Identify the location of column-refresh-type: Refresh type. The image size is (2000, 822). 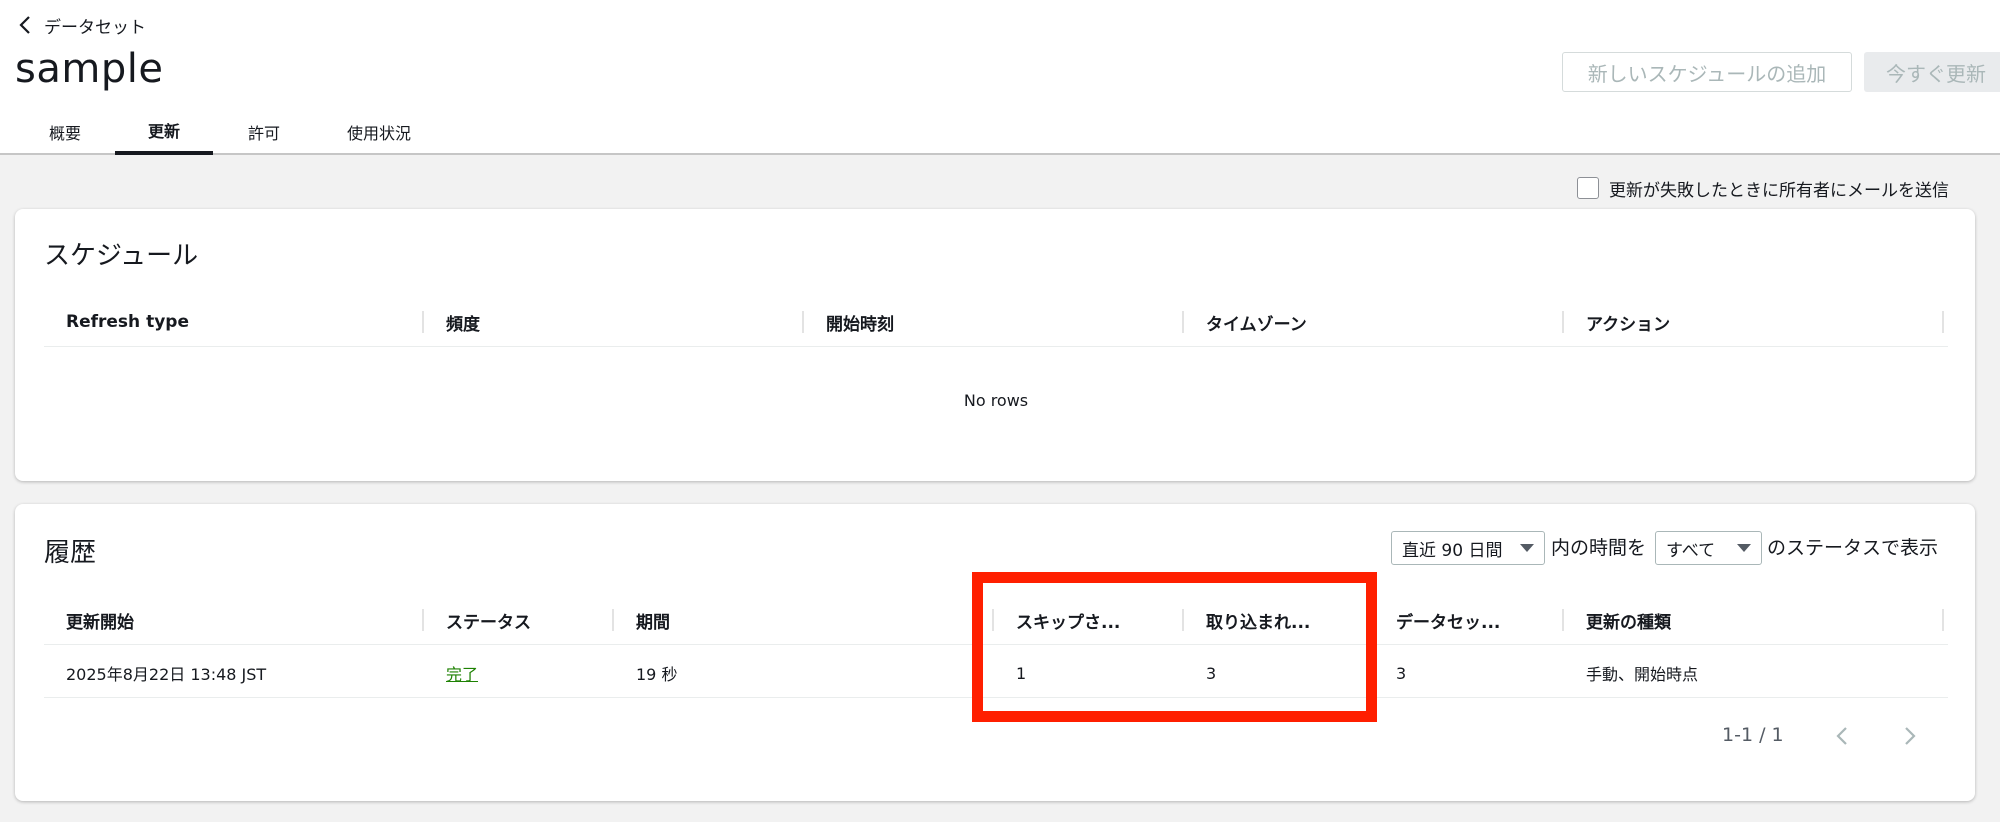
(127, 322).